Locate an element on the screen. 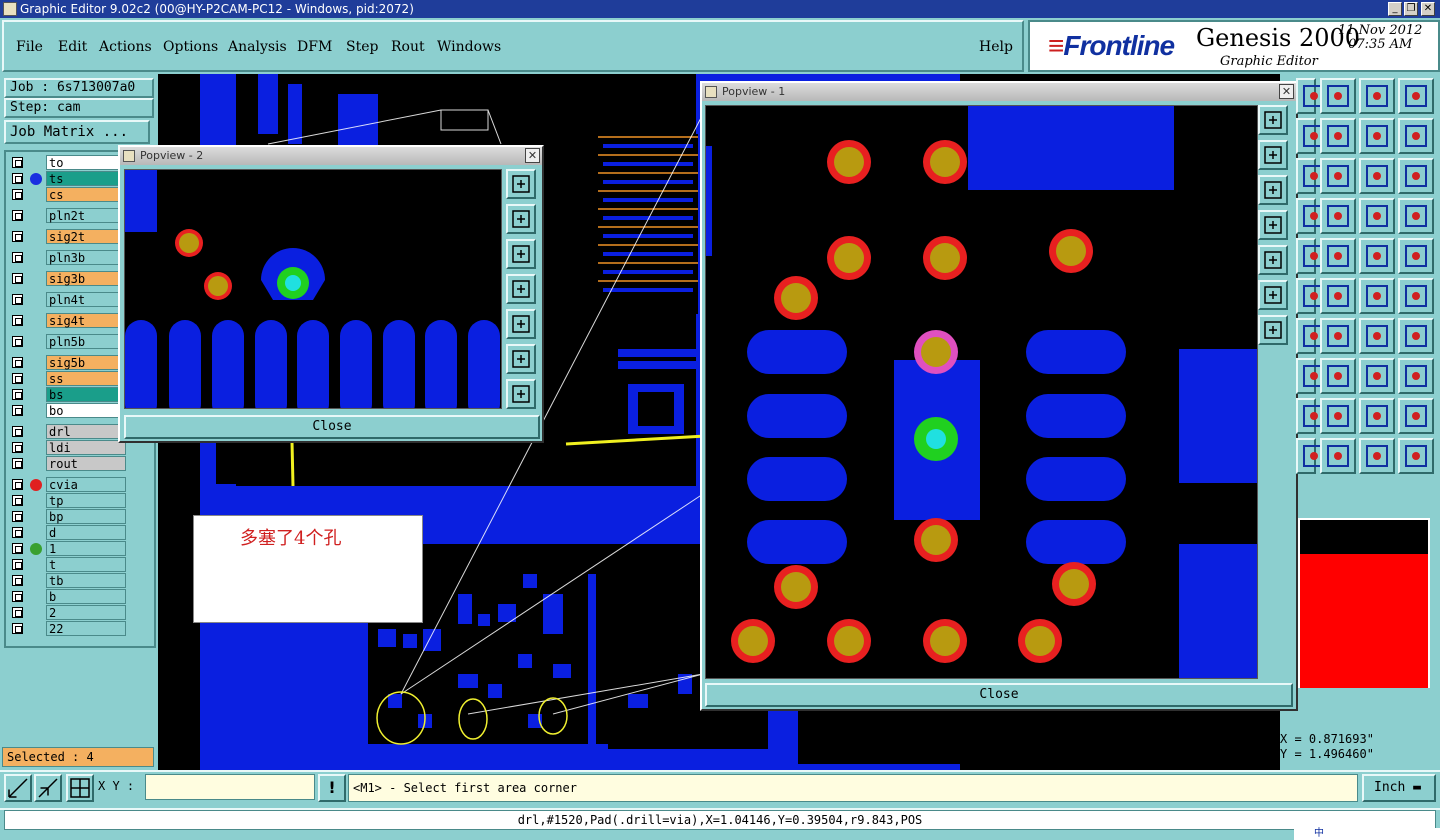  popview-1-view-tool-7-icon is located at coordinates (1273, 330).